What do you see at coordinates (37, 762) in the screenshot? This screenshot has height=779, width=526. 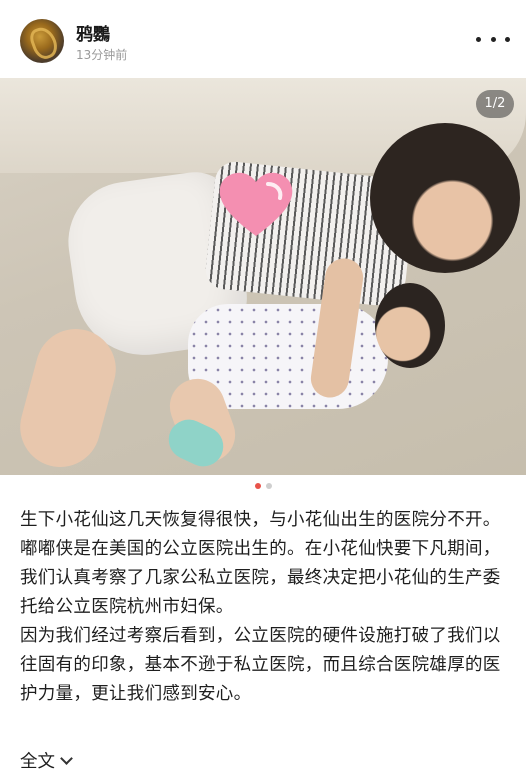 I see `expand-label: 全文` at bounding box center [37, 762].